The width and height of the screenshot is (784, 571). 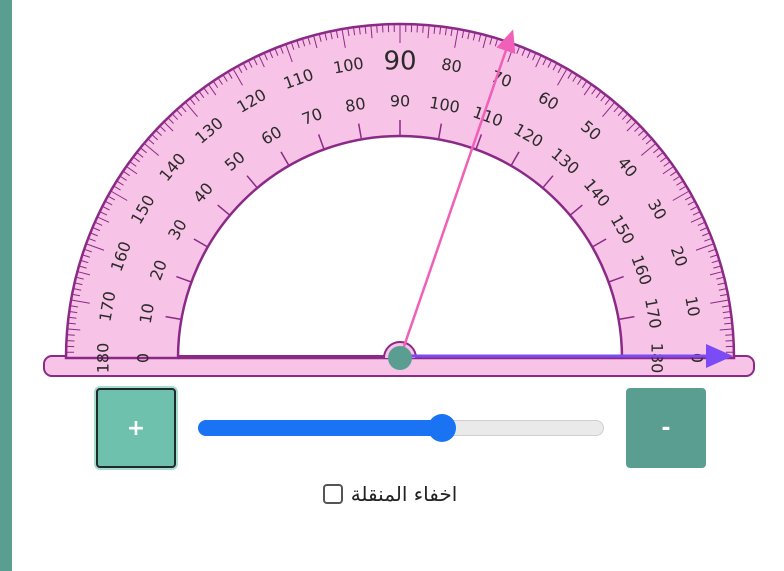 What do you see at coordinates (400, 101) in the screenshot?
I see `inner-scale-label: 90` at bounding box center [400, 101].